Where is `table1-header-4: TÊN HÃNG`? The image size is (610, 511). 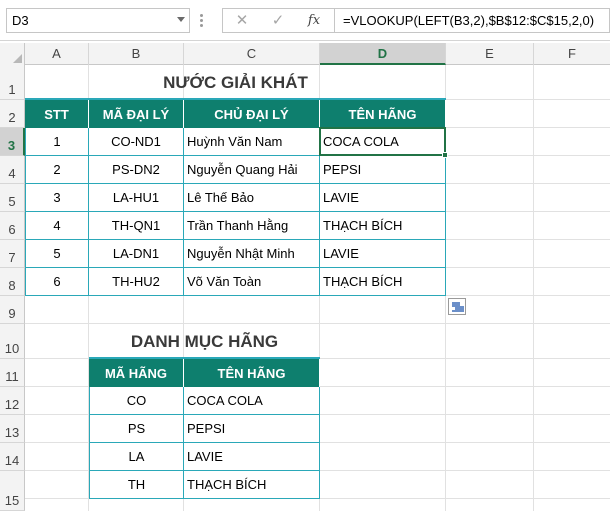 table1-header-4: TÊN HÃNG is located at coordinates (383, 114).